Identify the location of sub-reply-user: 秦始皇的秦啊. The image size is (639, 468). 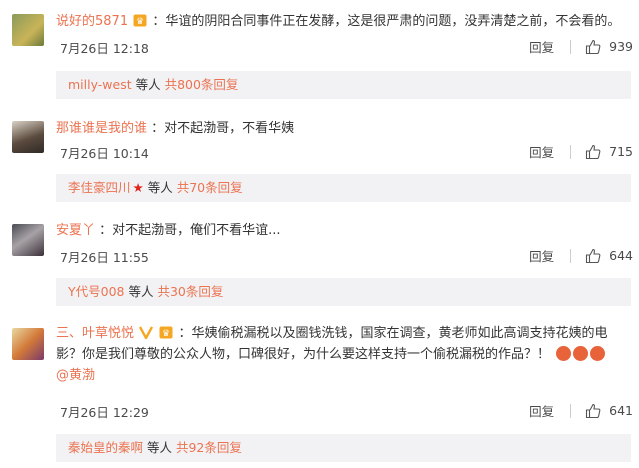
(105, 447).